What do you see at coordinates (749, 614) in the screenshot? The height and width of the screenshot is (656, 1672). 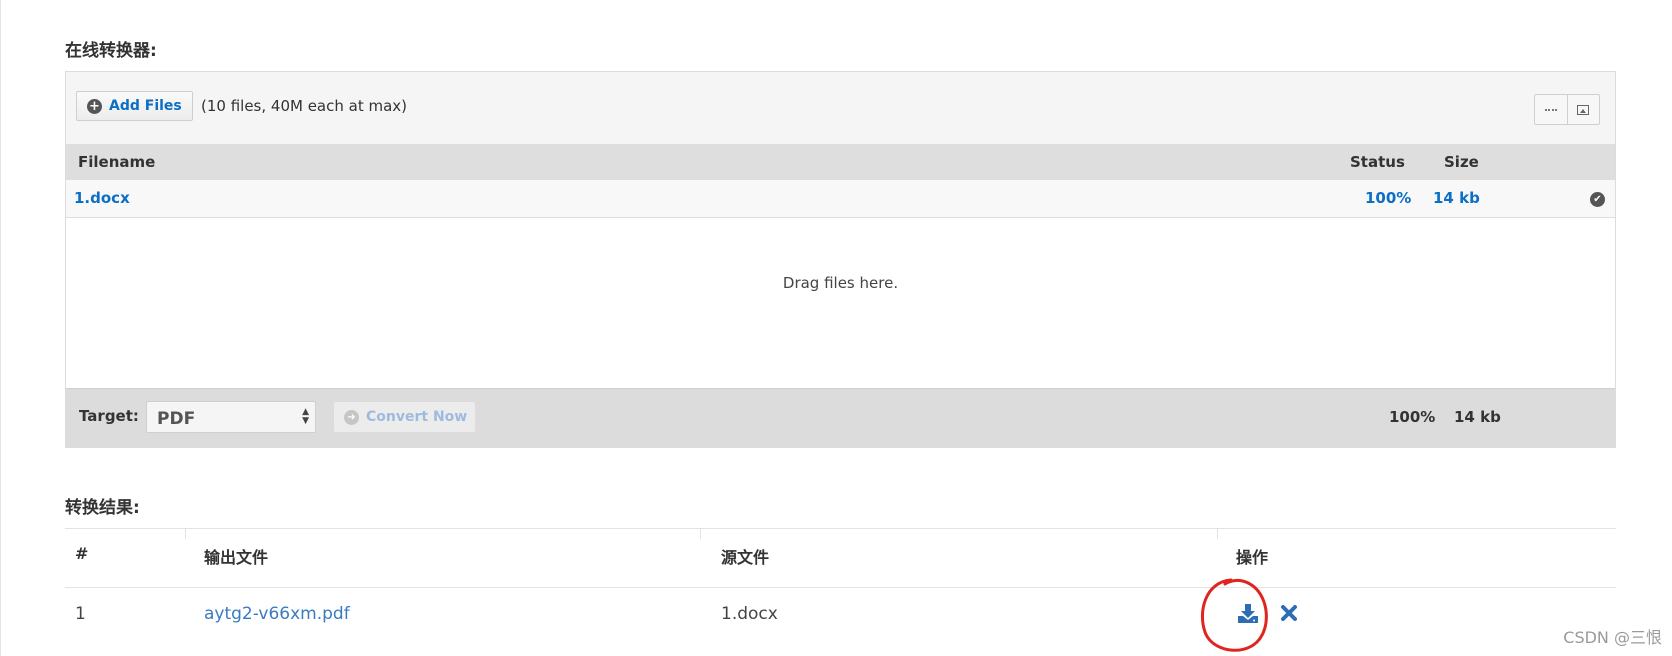 I see `source-file-name: 1.docx` at bounding box center [749, 614].